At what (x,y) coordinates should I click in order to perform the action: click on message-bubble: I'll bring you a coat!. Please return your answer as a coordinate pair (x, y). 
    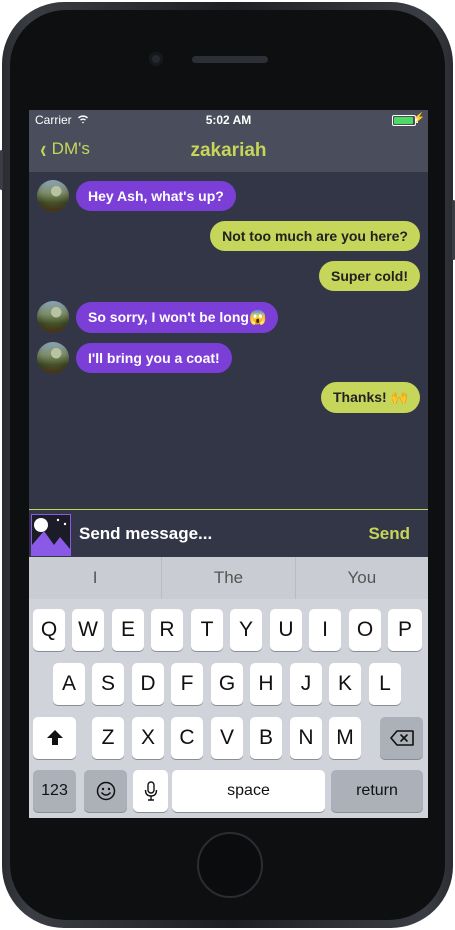
    Looking at the image, I should click on (154, 358).